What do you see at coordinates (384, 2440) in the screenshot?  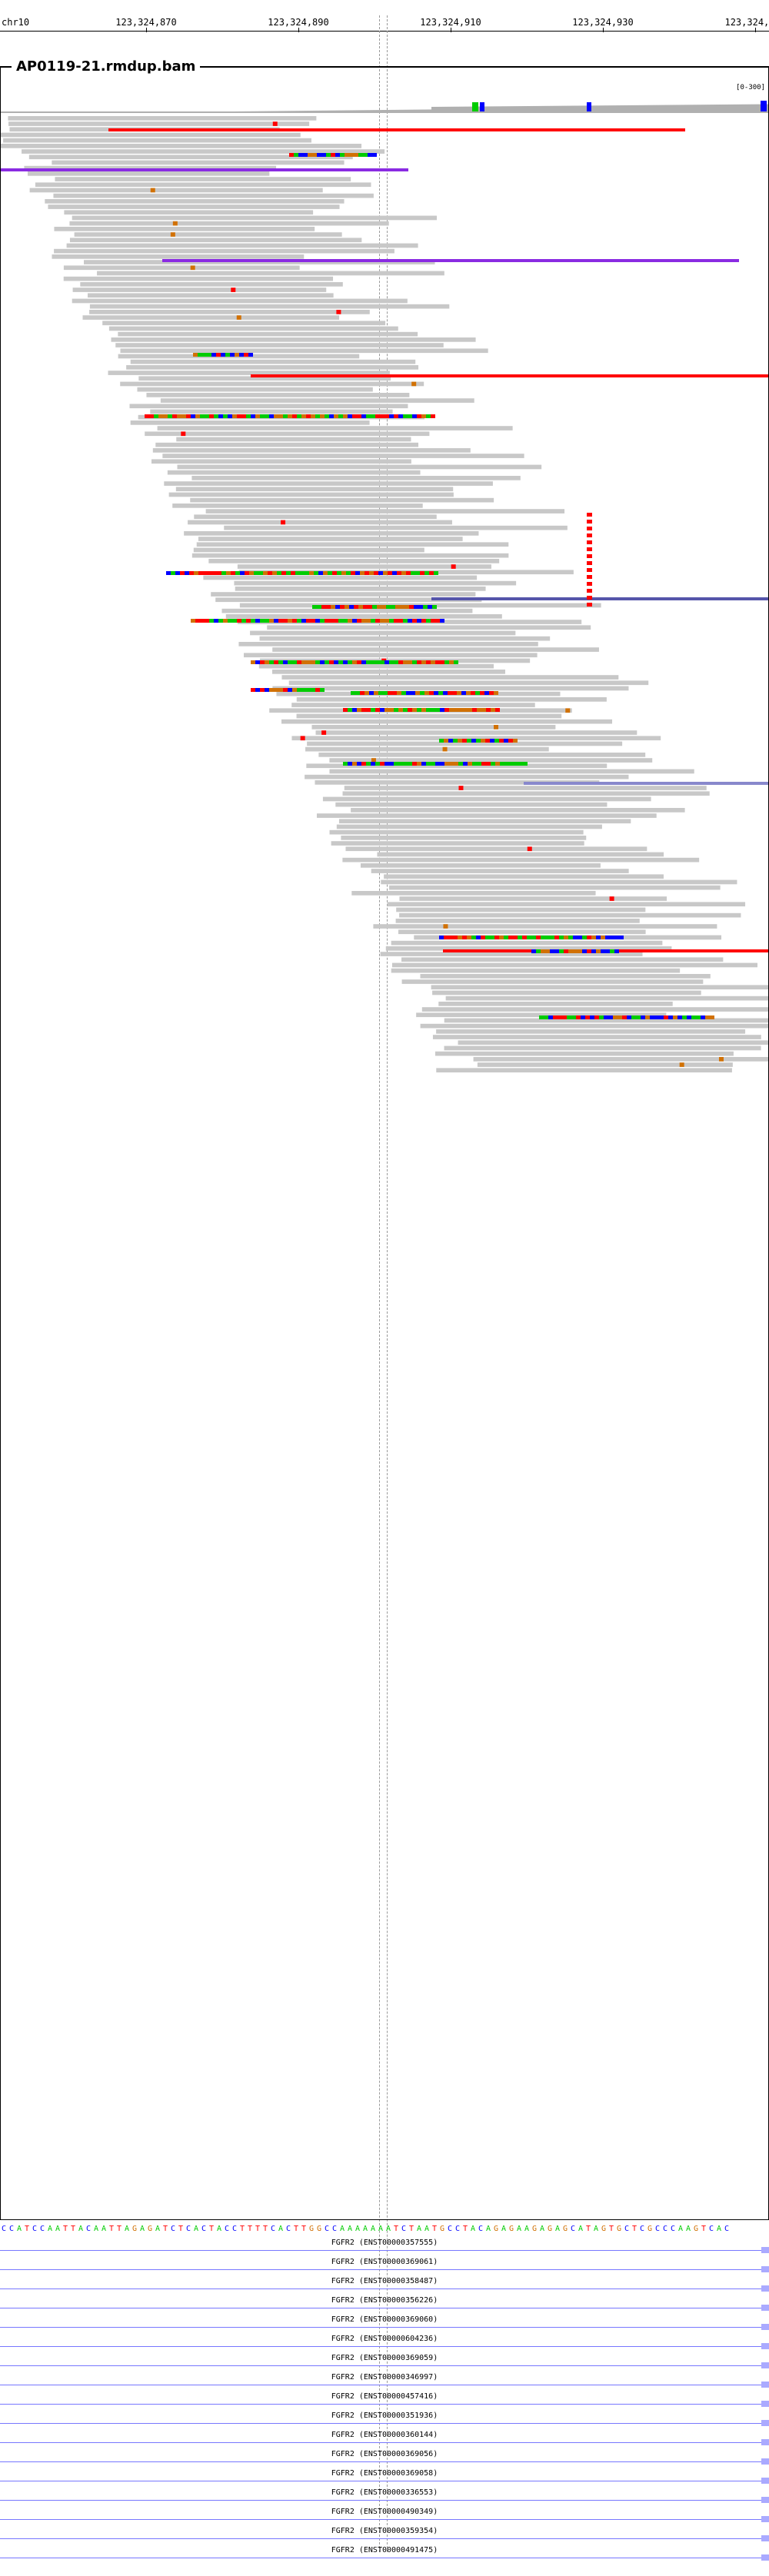 I see `transcript-row: FGFR2 (ENST00000360144)` at bounding box center [384, 2440].